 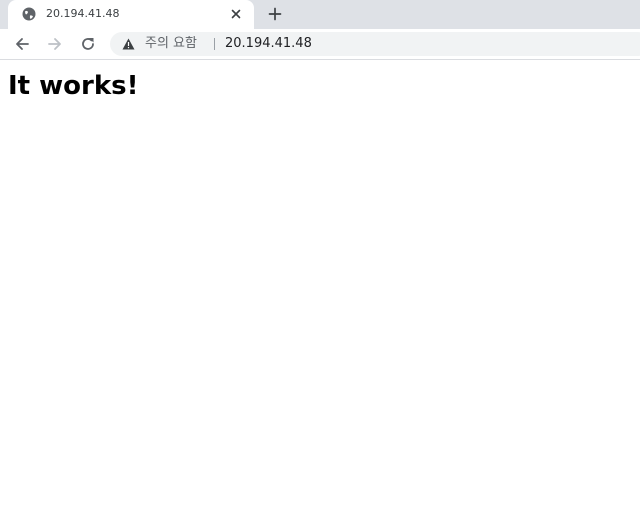 What do you see at coordinates (320, 14) in the screenshot?
I see `tab-strip: 20.194.41.48` at bounding box center [320, 14].